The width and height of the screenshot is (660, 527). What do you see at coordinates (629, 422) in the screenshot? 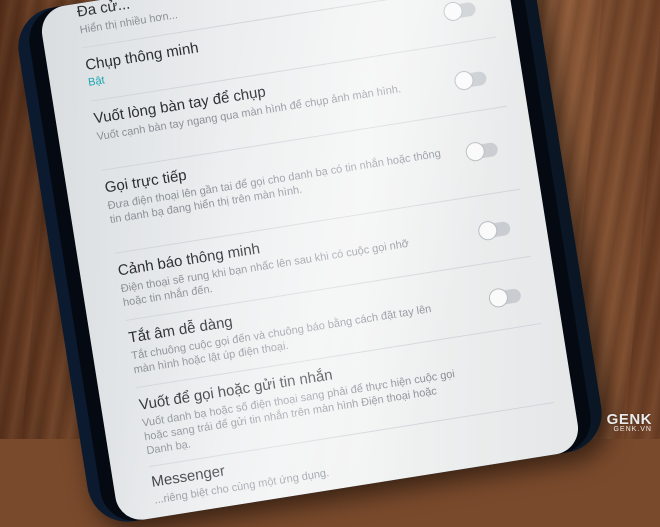
I see `watermark: GENK GENK.VN` at bounding box center [629, 422].